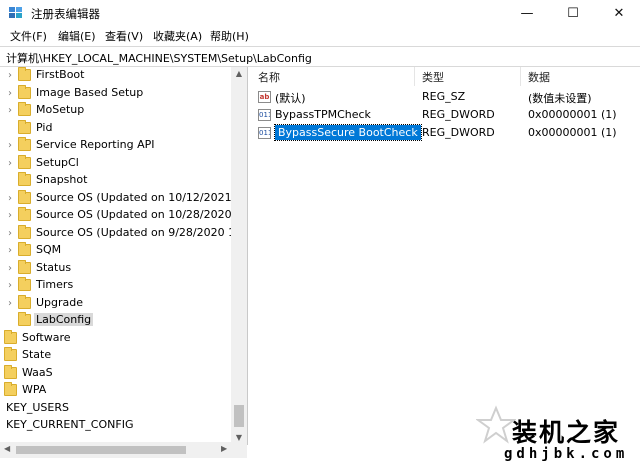 This screenshot has width=640, height=466. I want to click on watermark: 装机之家 gdhjbk.com, so click(558, 435).